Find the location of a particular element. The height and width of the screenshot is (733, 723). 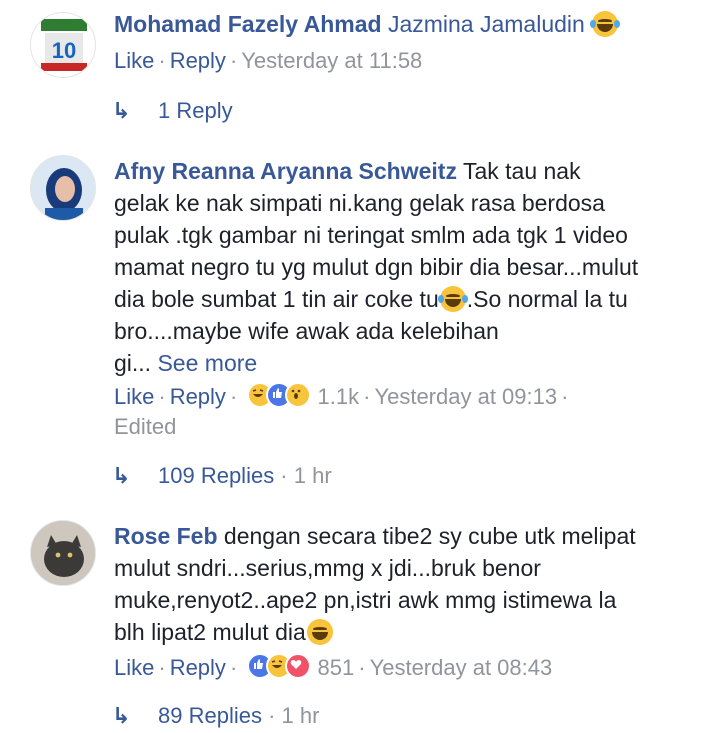

reaction-count: 851 is located at coordinates (336, 667).